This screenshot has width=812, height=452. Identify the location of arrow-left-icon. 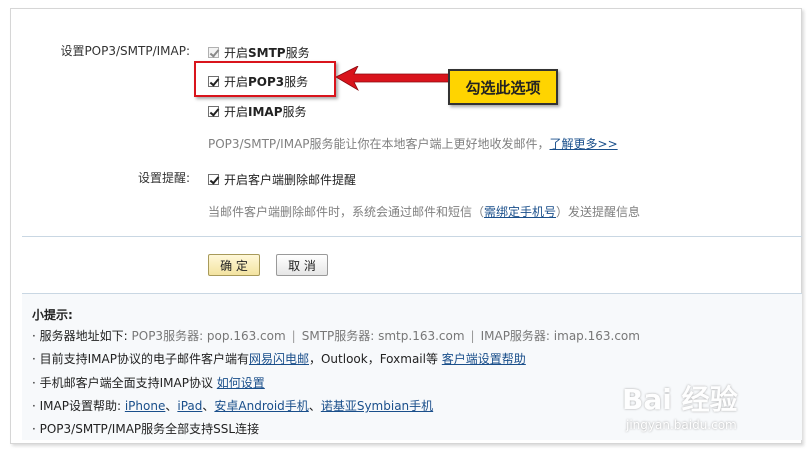
(393, 79).